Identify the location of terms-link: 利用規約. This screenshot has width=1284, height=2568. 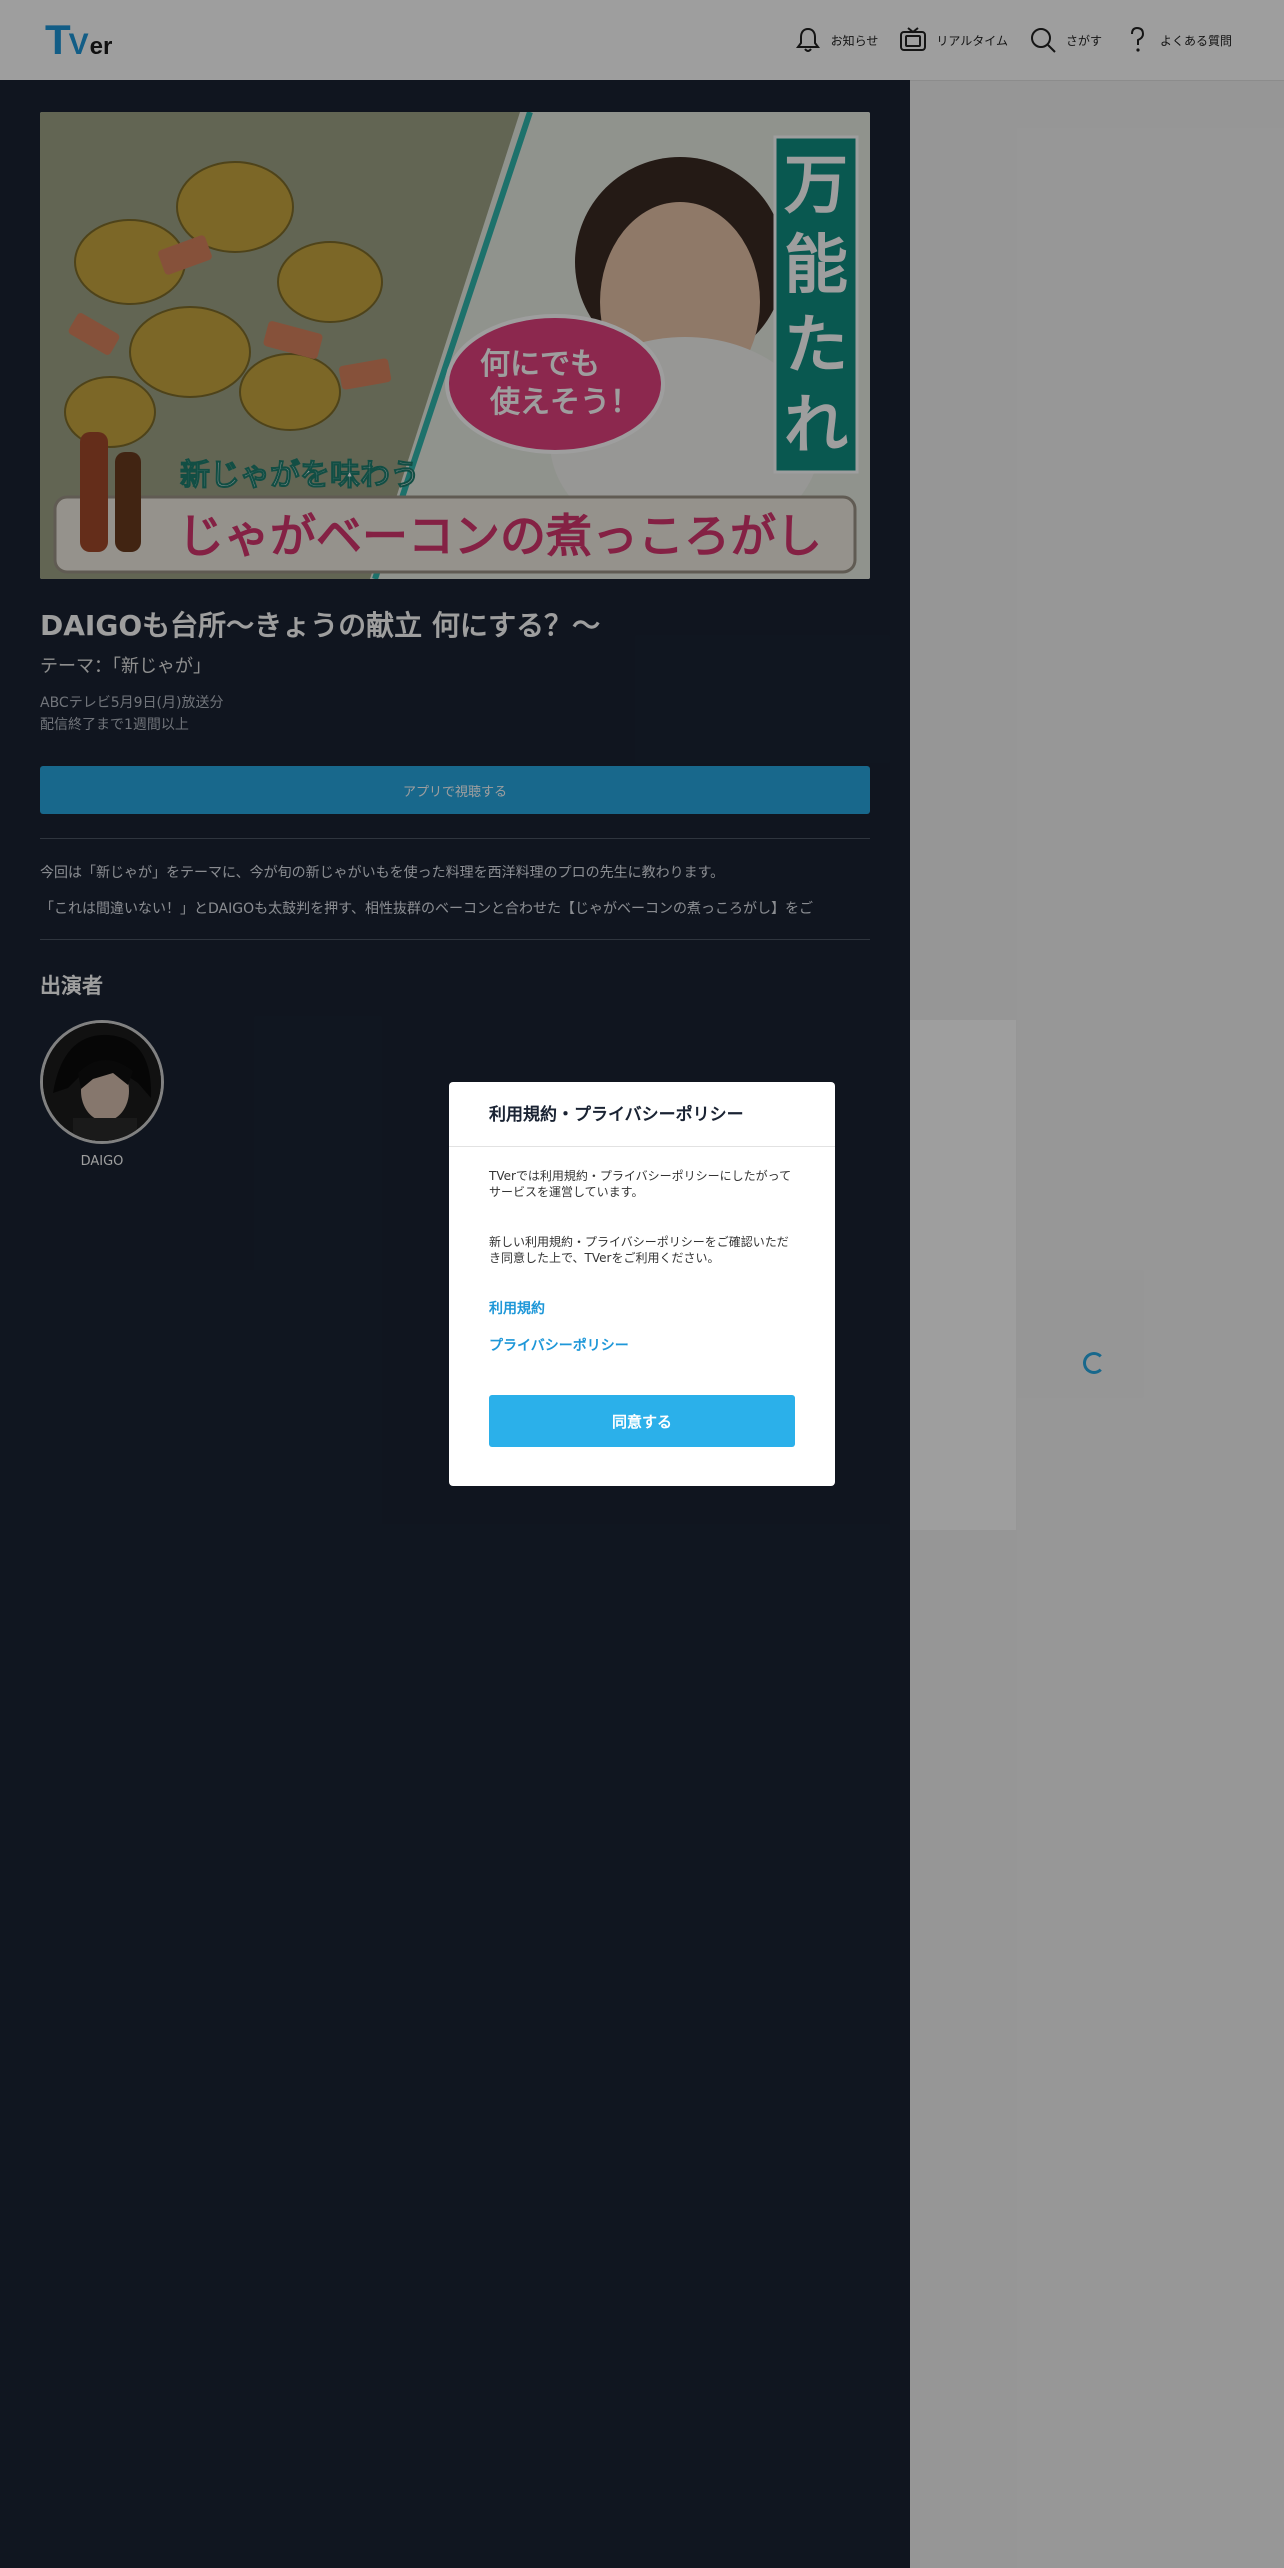
(517, 1308).